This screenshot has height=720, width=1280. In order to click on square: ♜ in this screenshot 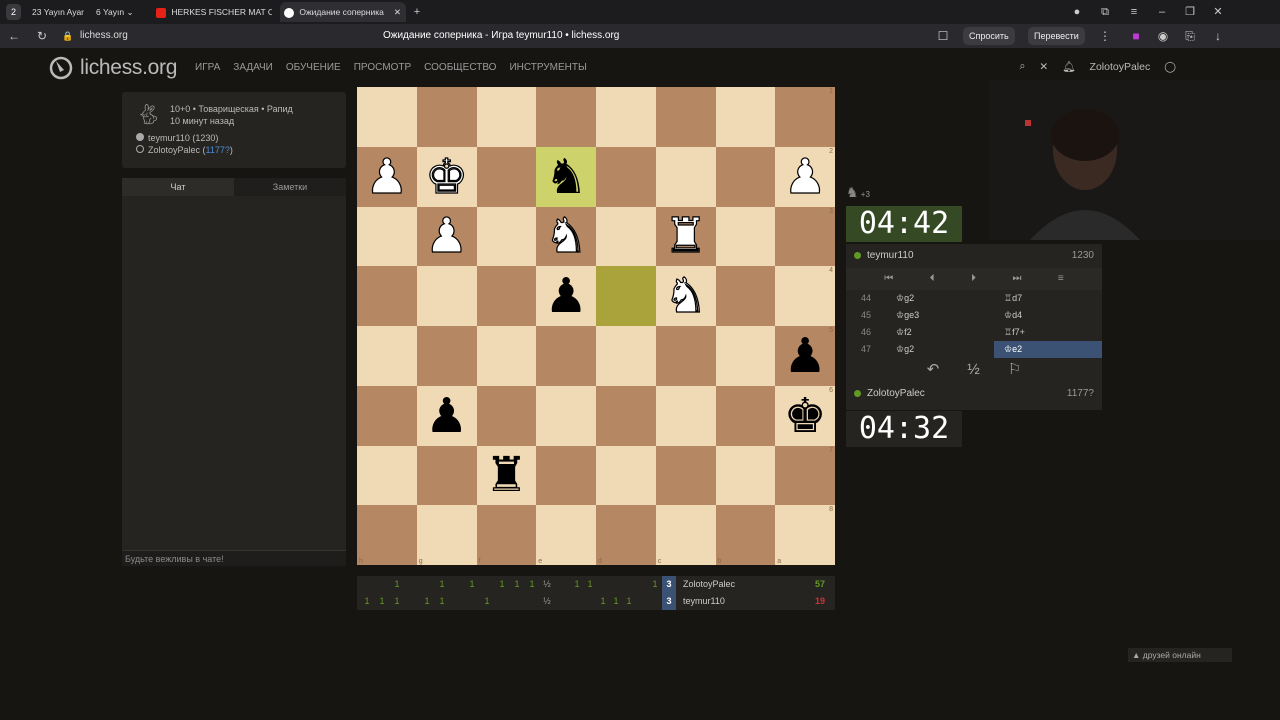, I will do `click(506, 475)`.